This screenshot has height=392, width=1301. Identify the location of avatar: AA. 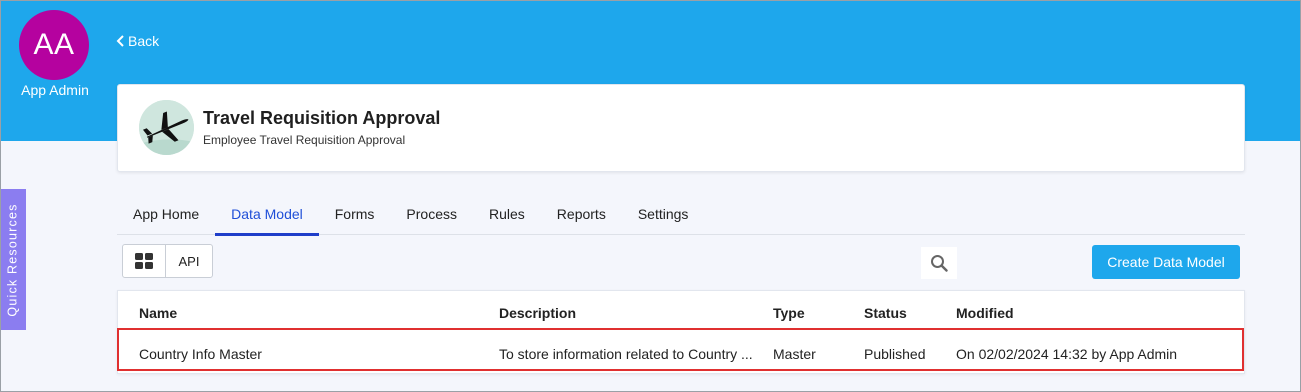
(54, 45).